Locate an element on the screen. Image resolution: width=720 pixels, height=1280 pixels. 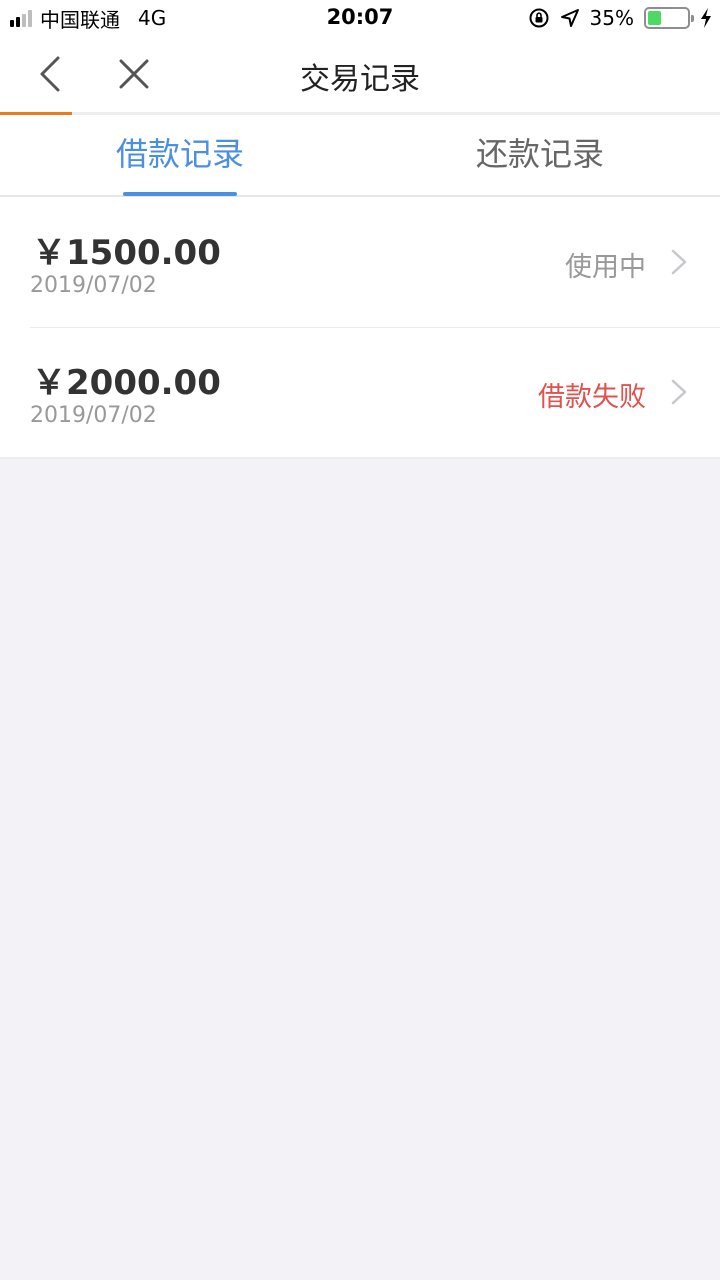
list-divider is located at coordinates (360, 458).